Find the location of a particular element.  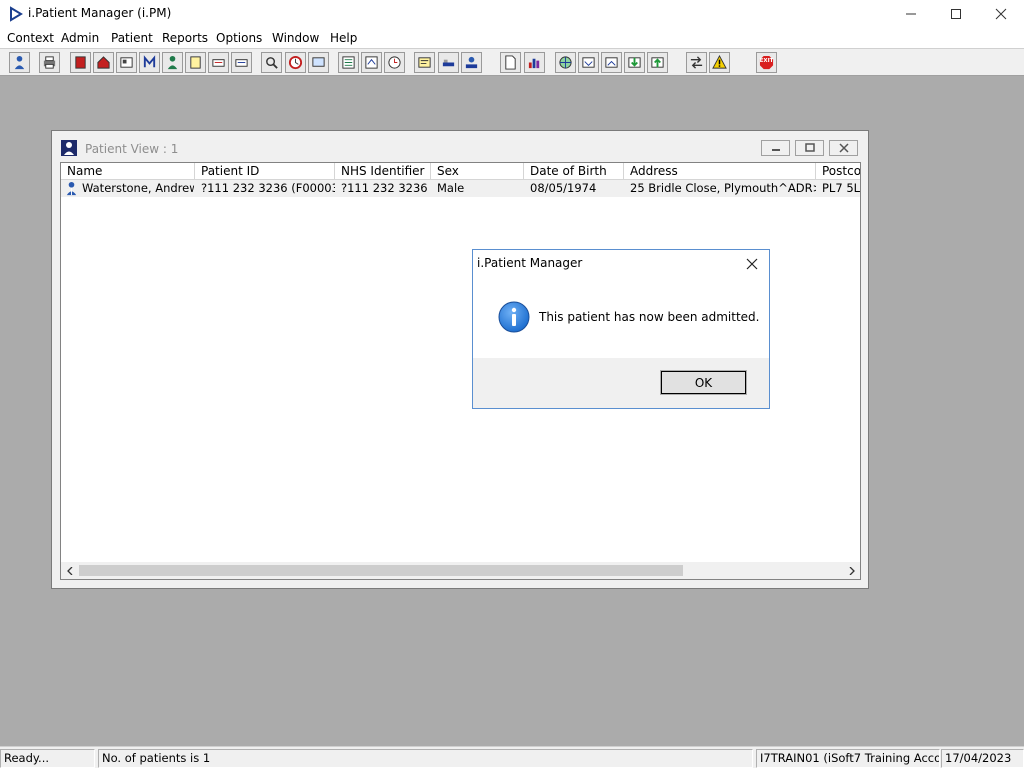

referral-icon is located at coordinates (371, 62).